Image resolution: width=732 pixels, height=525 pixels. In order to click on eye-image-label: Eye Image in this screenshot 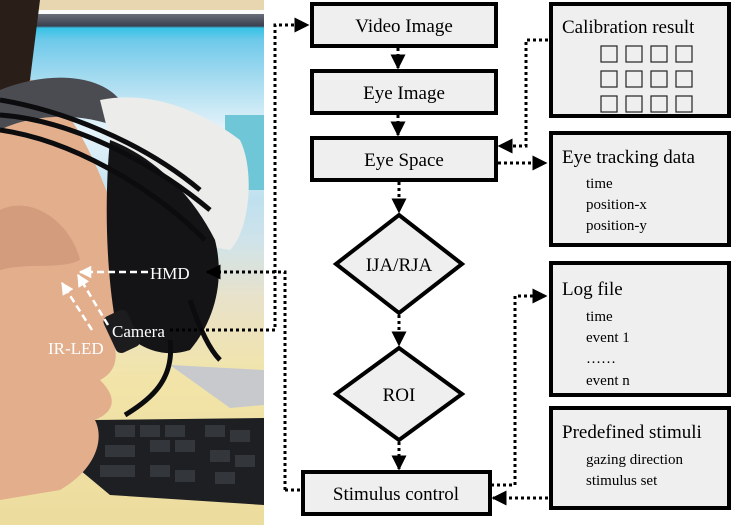, I will do `click(404, 93)`.